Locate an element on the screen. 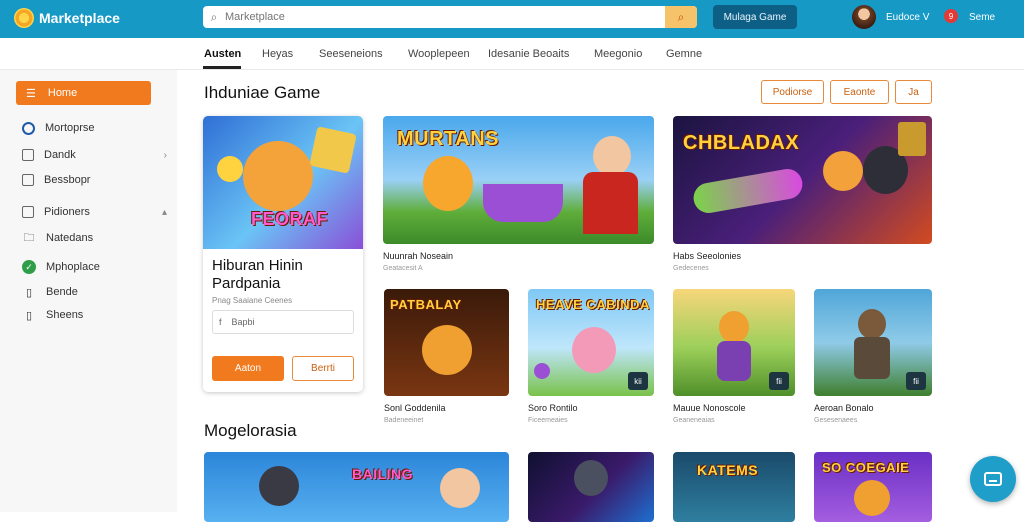  chevron-right-icon: › is located at coordinates (165, 155).